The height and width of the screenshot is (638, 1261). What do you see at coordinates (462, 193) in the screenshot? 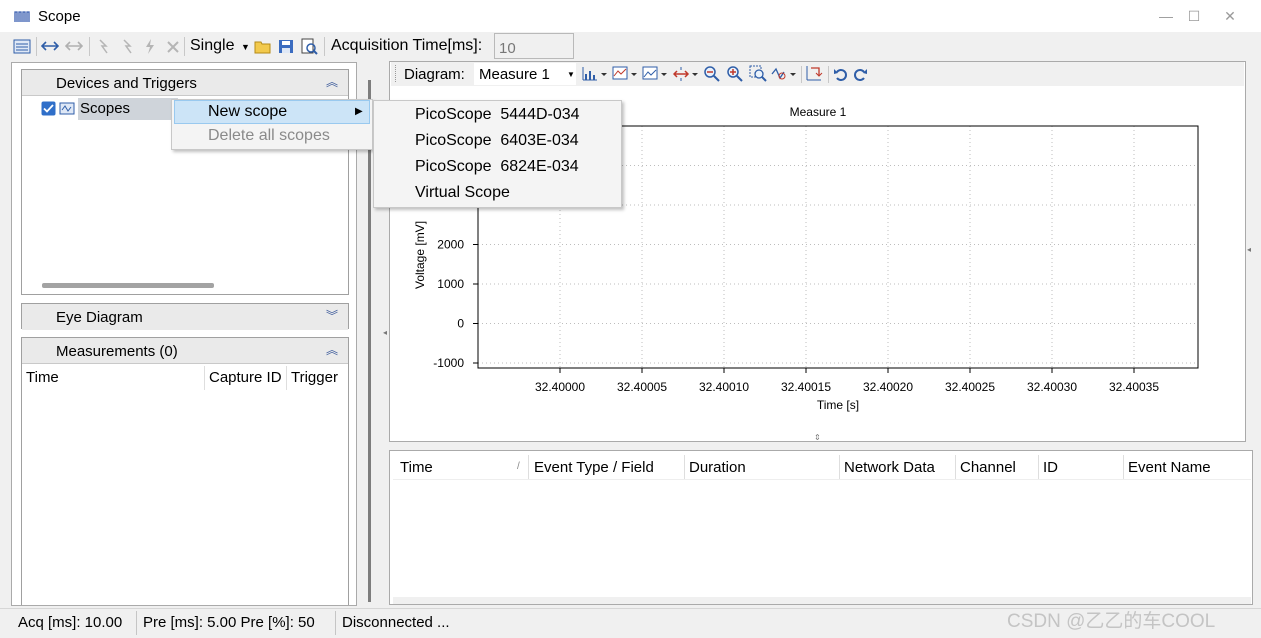
I see `submenu-item-virtual-scope: Virtual Scope` at bounding box center [462, 193].